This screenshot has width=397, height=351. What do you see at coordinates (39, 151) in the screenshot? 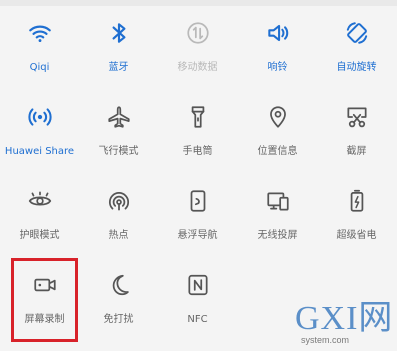
I see `tile-label-huawei-share: Huawei Share` at bounding box center [39, 151].